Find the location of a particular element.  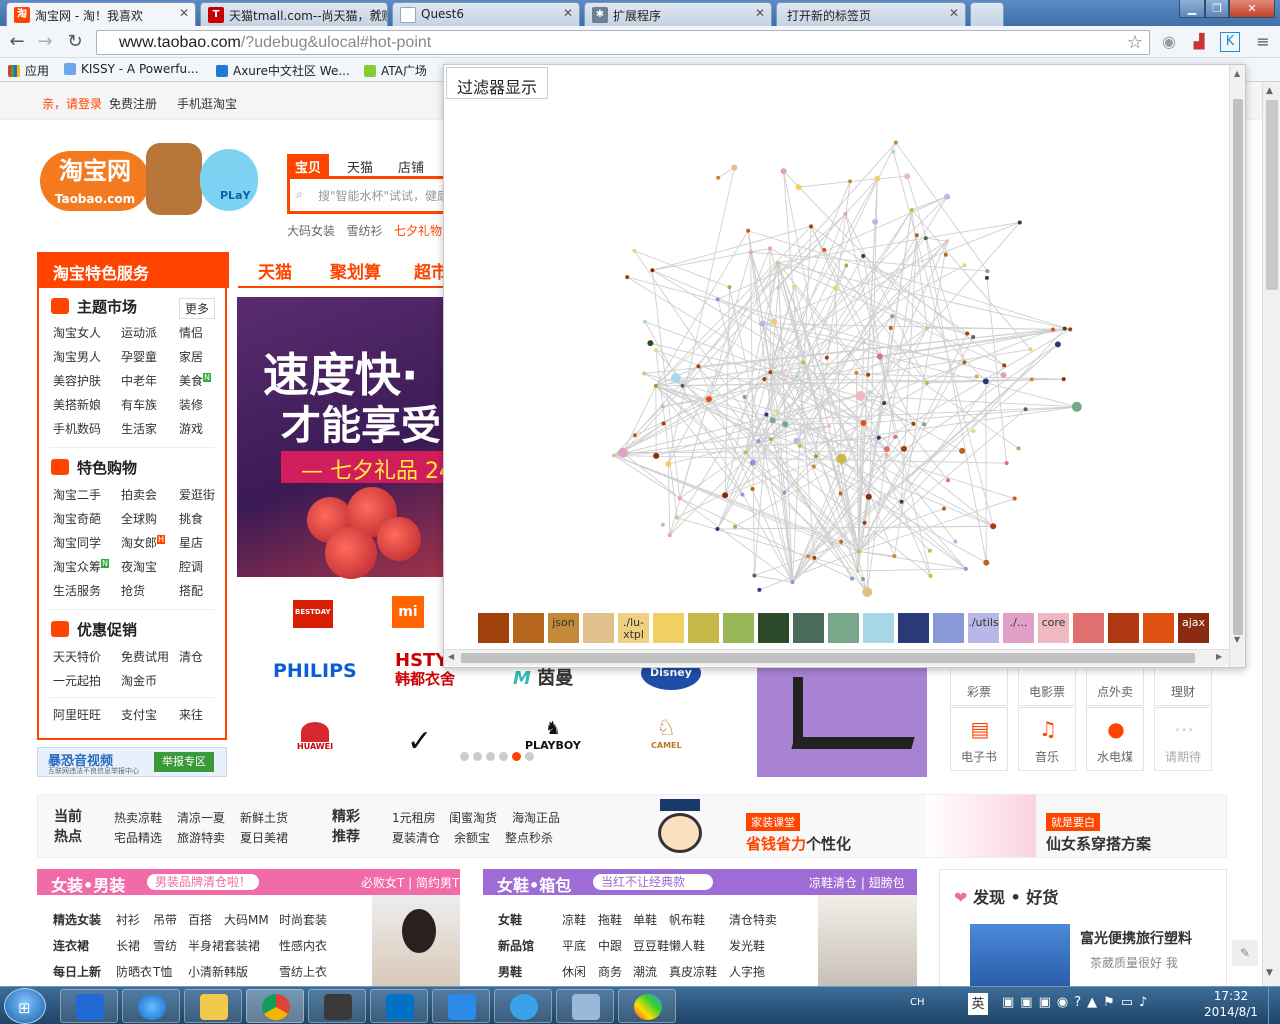

chart-extension-icon: ▟ is located at coordinates (1199, 42).